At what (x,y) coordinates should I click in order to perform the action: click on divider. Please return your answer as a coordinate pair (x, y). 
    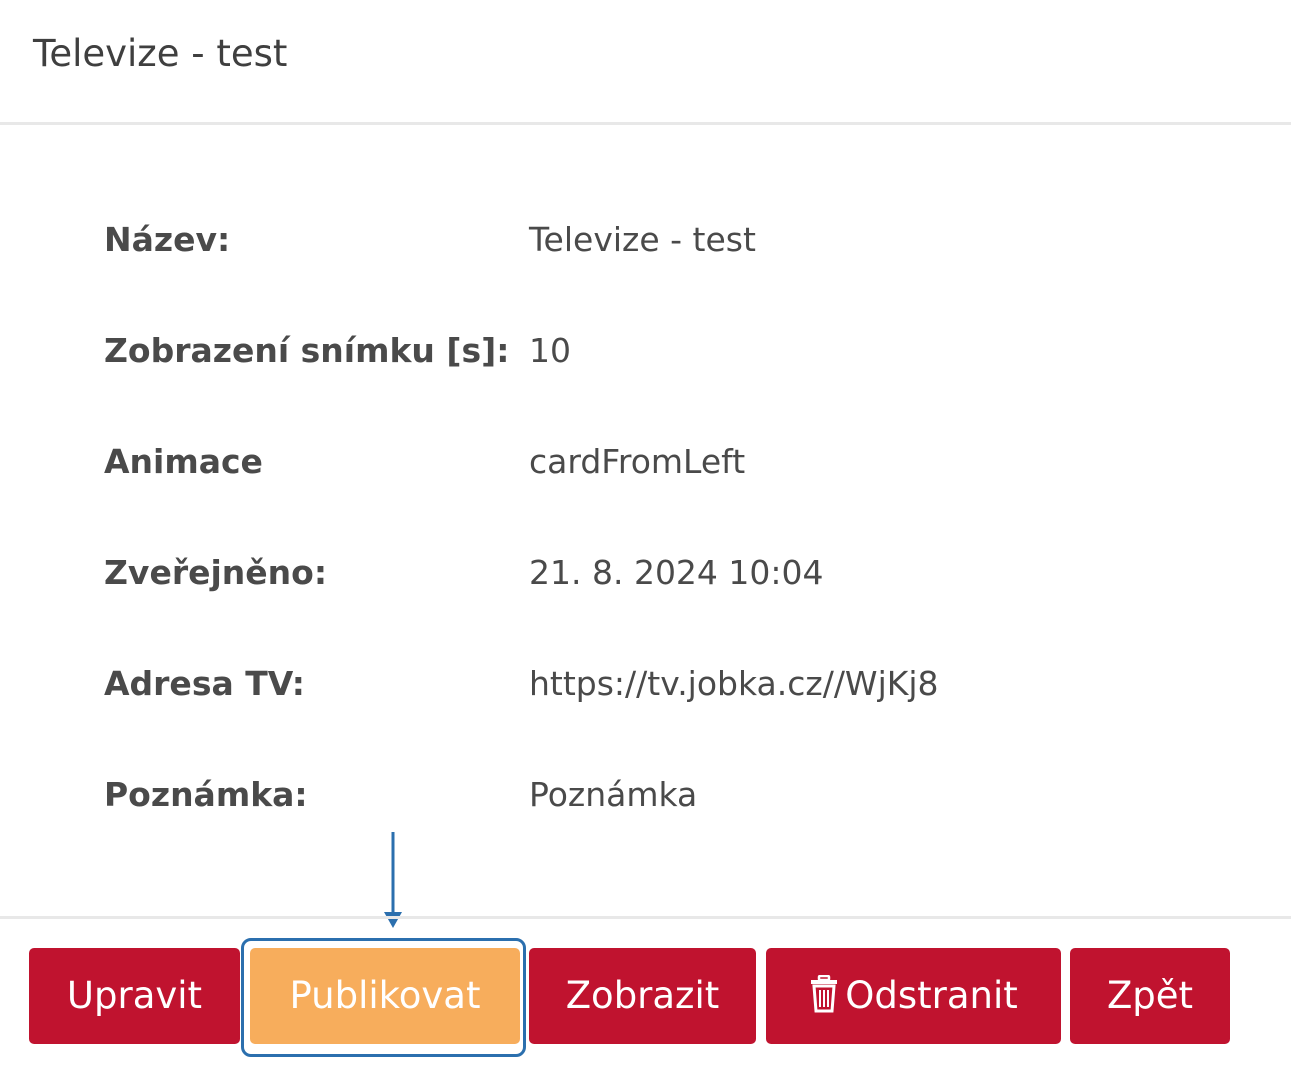
    Looking at the image, I should click on (645, 917).